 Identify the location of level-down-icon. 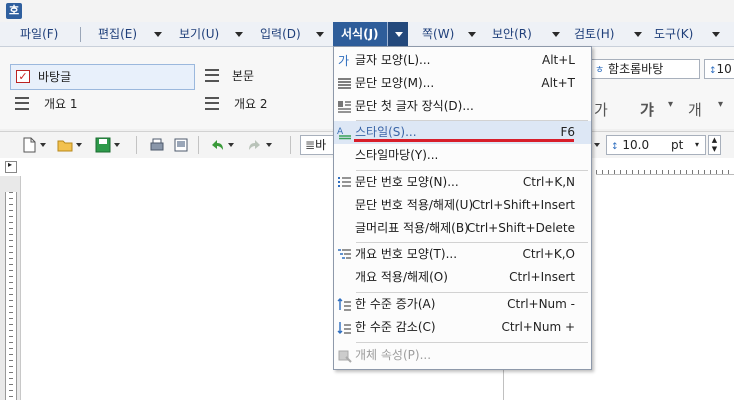
(344, 328).